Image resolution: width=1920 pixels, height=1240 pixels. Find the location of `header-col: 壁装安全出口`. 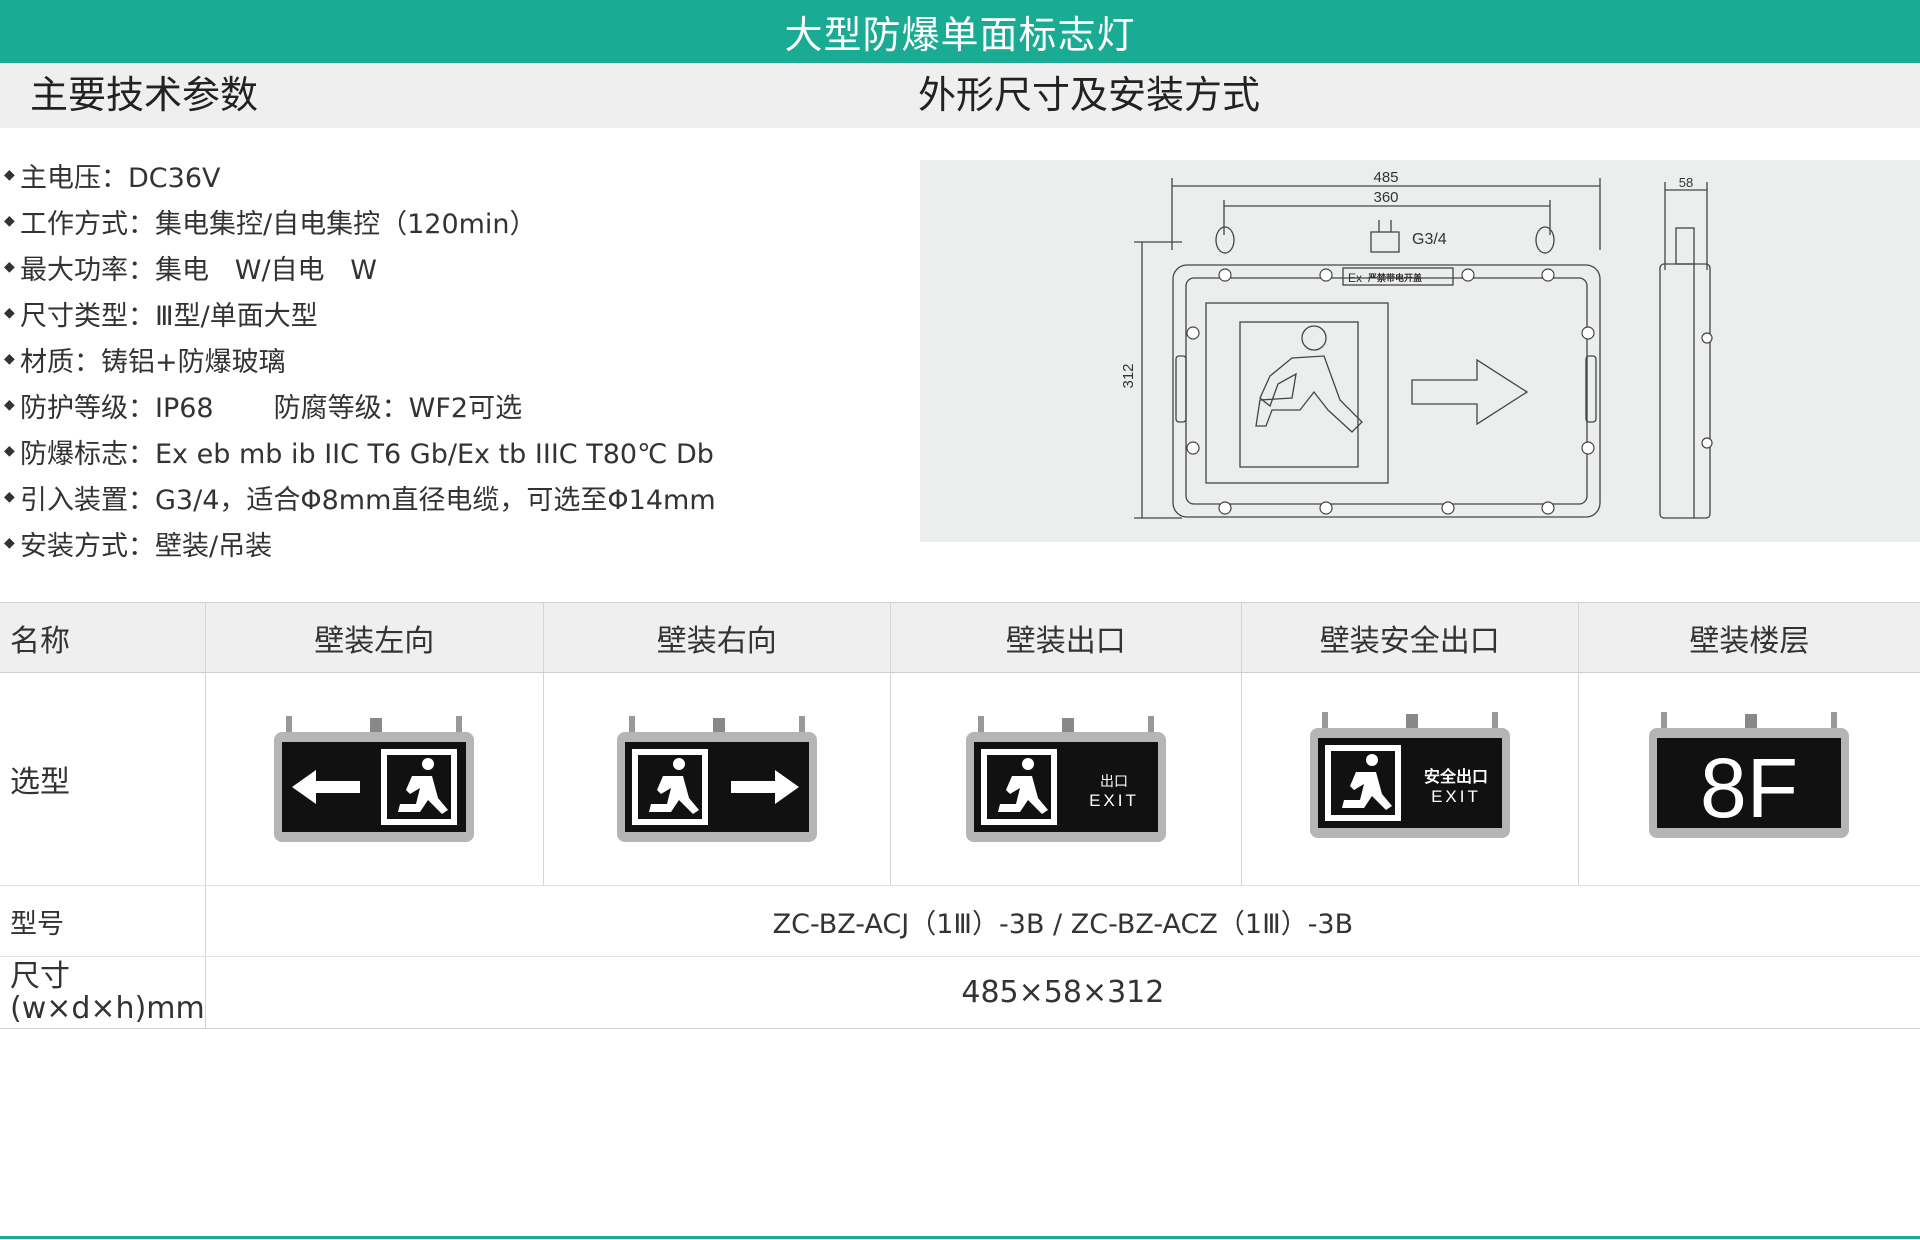

header-col: 壁装安全出口 is located at coordinates (1410, 637).